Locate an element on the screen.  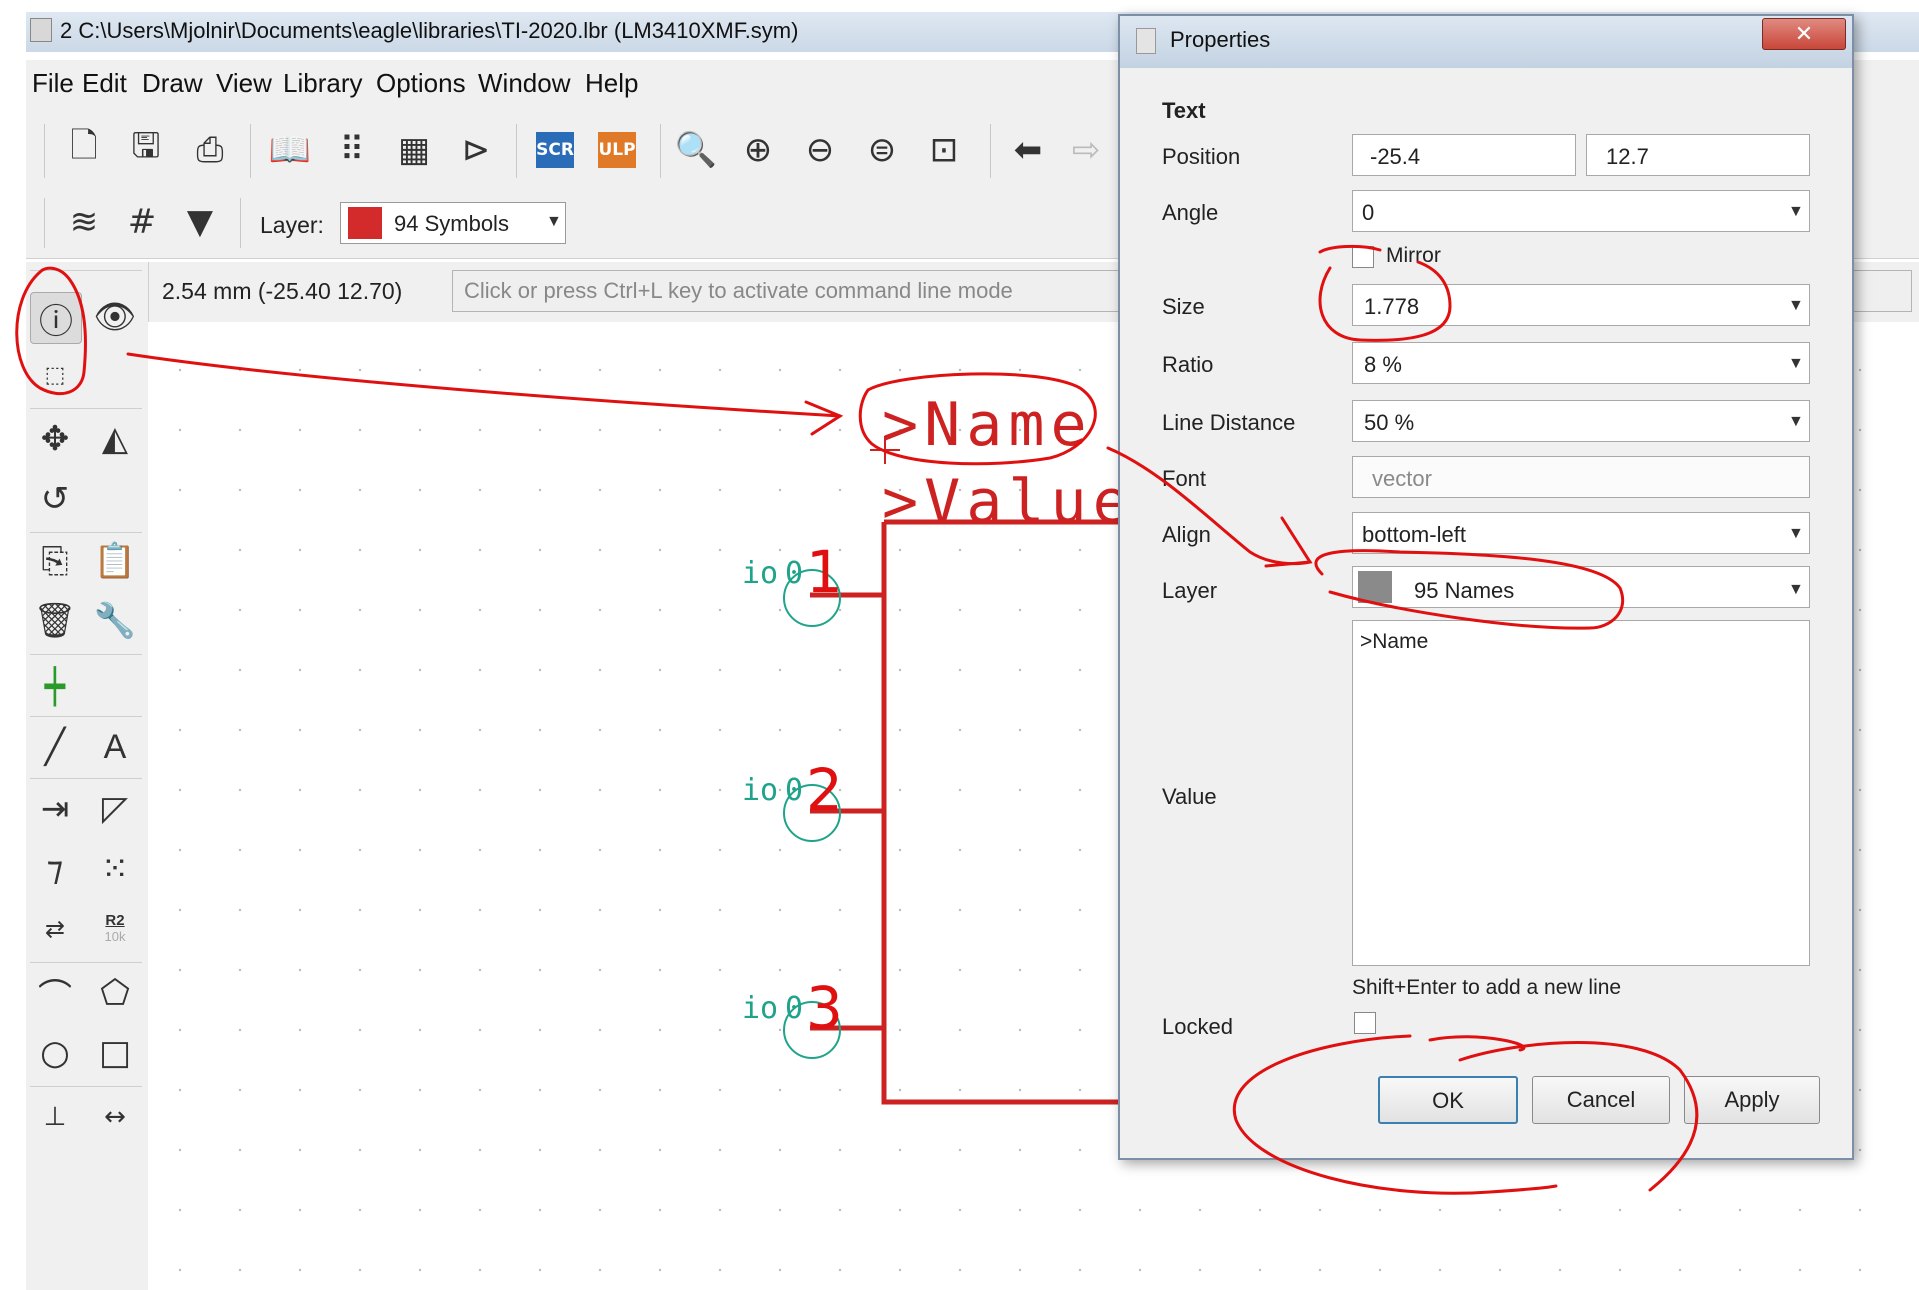
arrow-to-layer-line is located at coordinates (1209, 506).